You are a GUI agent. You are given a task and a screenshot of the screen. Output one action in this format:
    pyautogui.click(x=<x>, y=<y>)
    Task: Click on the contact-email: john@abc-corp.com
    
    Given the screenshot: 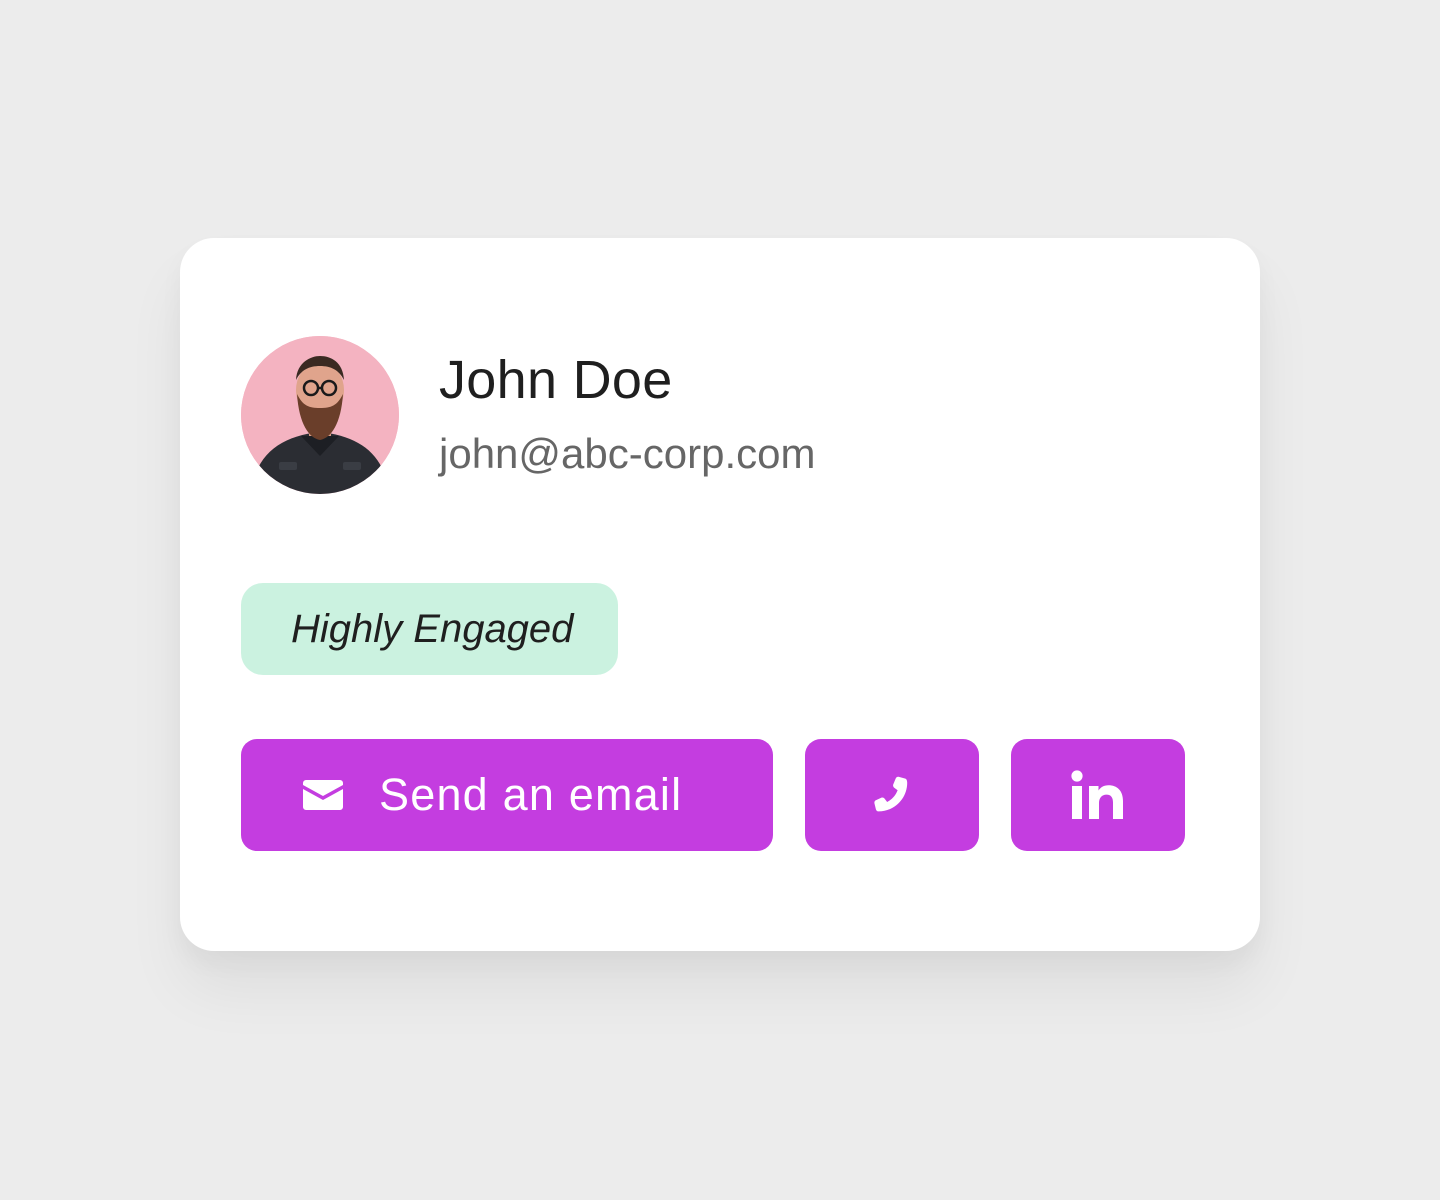 What is the action you would take?
    pyautogui.click(x=627, y=453)
    